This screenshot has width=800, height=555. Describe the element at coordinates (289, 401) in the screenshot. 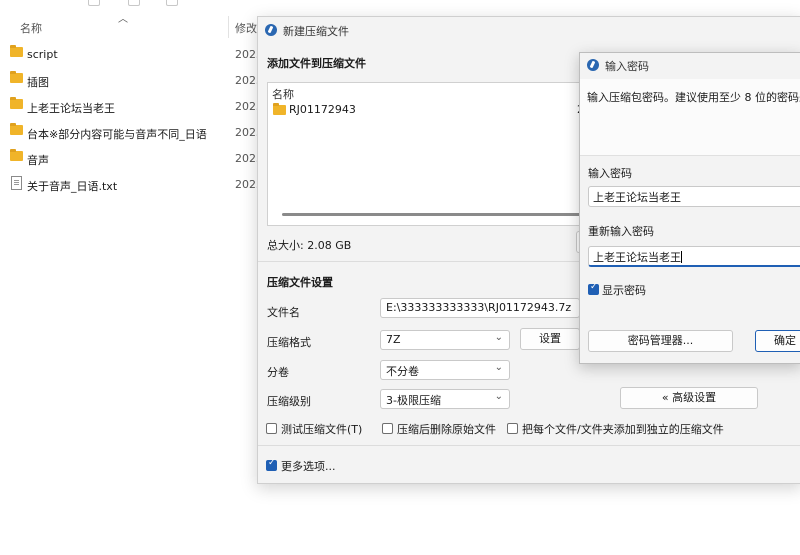

I see `level-label: 压缩级别` at that location.